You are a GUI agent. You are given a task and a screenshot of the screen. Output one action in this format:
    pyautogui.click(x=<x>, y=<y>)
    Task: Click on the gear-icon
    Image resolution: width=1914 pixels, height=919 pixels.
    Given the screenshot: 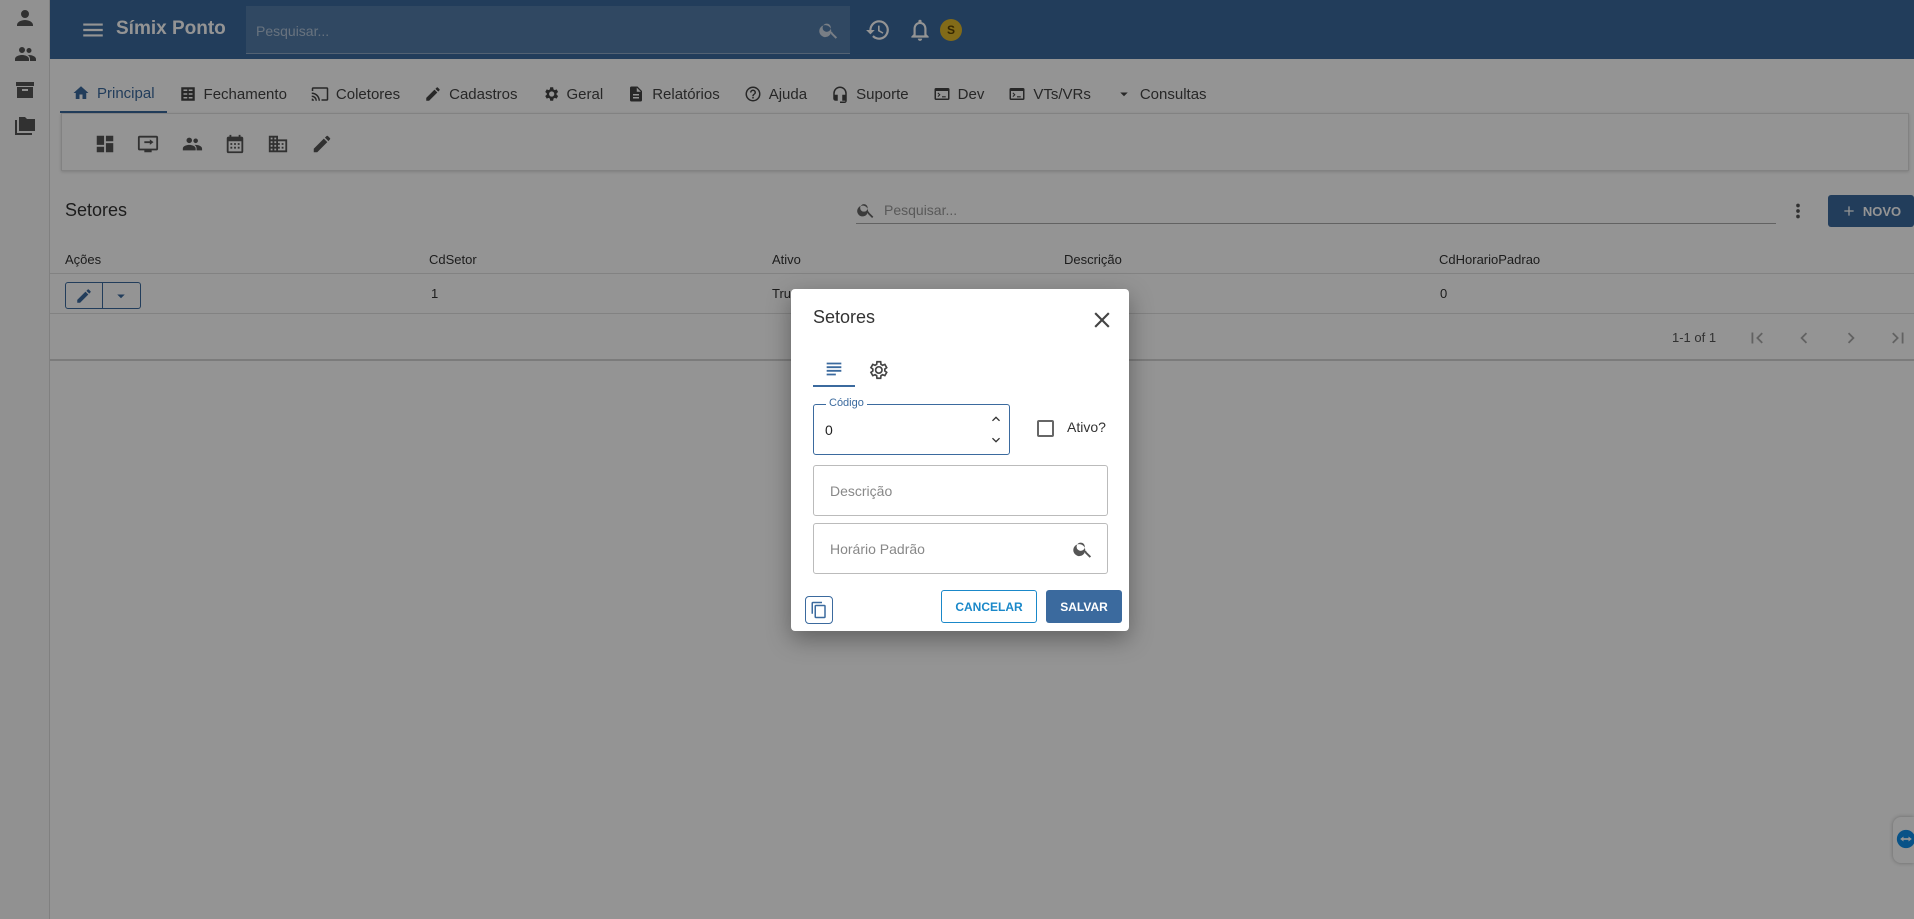 What is the action you would take?
    pyautogui.click(x=878, y=370)
    